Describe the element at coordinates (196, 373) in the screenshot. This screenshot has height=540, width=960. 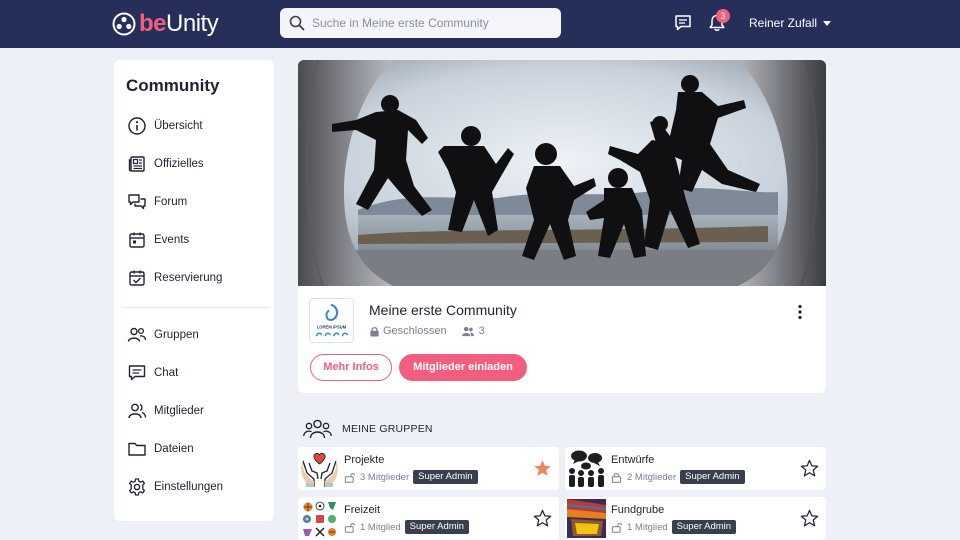
I see `sidebar-item-chat: Chat` at that location.